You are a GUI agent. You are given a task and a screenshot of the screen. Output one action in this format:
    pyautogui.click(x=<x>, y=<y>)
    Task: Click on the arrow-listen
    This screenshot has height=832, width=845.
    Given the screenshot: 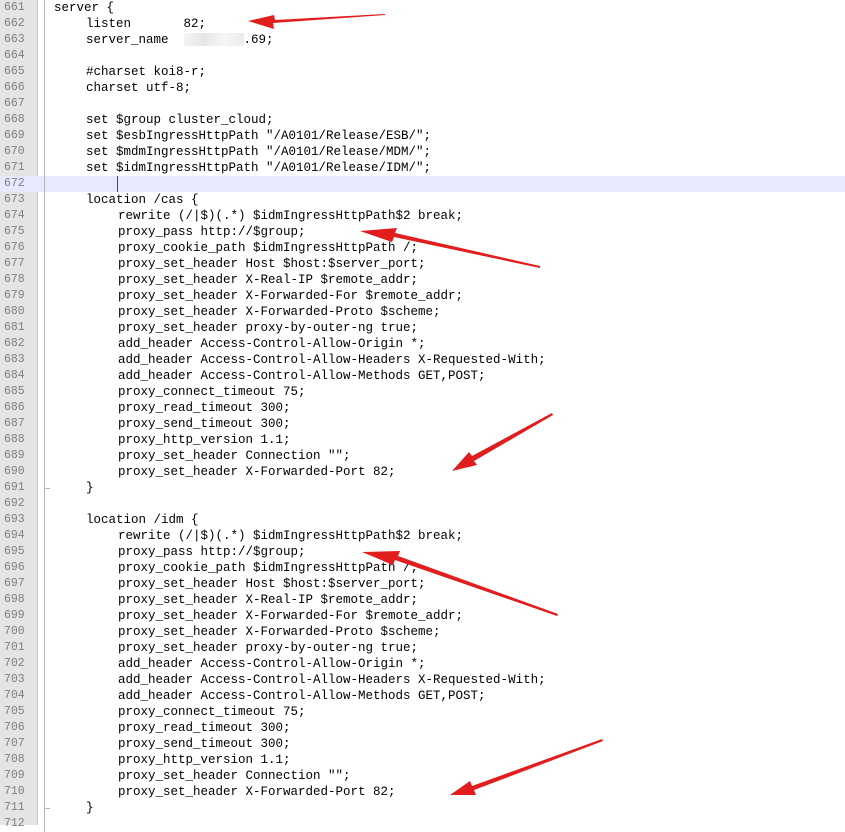 What is the action you would take?
    pyautogui.click(x=316, y=21)
    